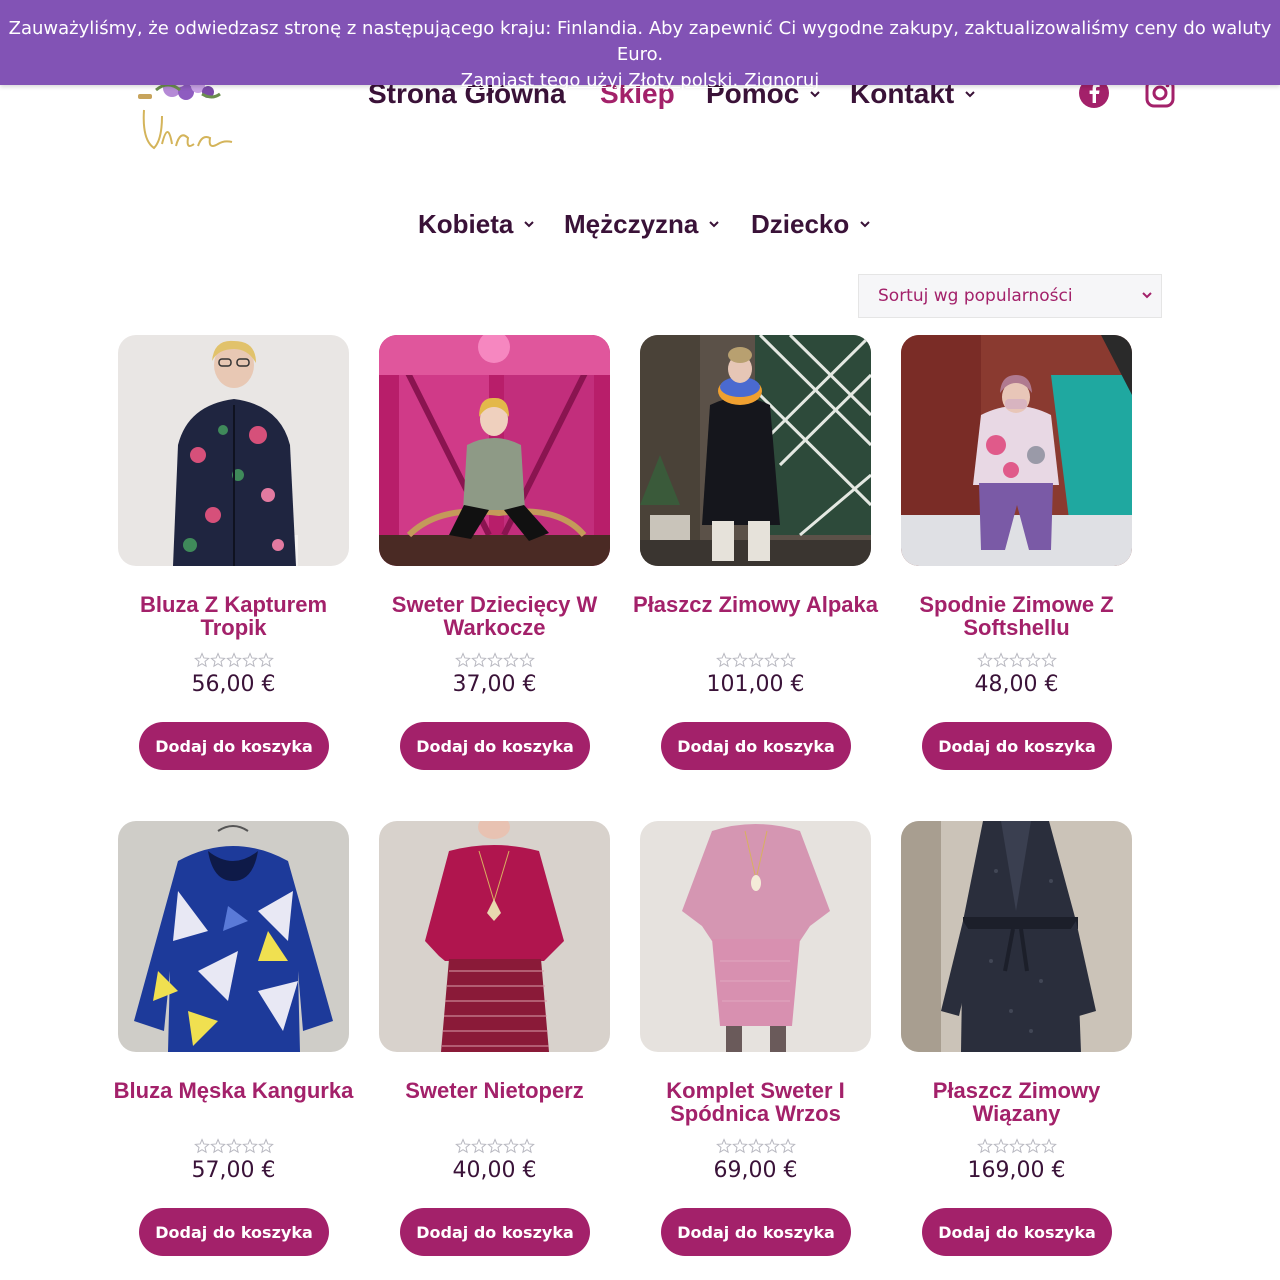 The image size is (1280, 1280). I want to click on product-title: Sweter Nietoperz, so click(494, 1090).